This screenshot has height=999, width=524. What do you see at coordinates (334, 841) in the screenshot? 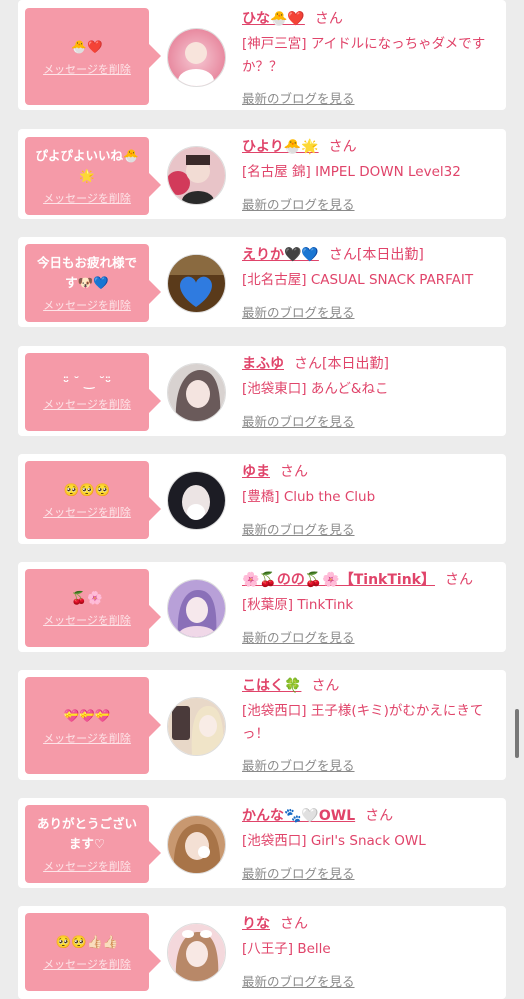
I see `shop-name: [池袋西口] Girl's Snack OWL` at bounding box center [334, 841].